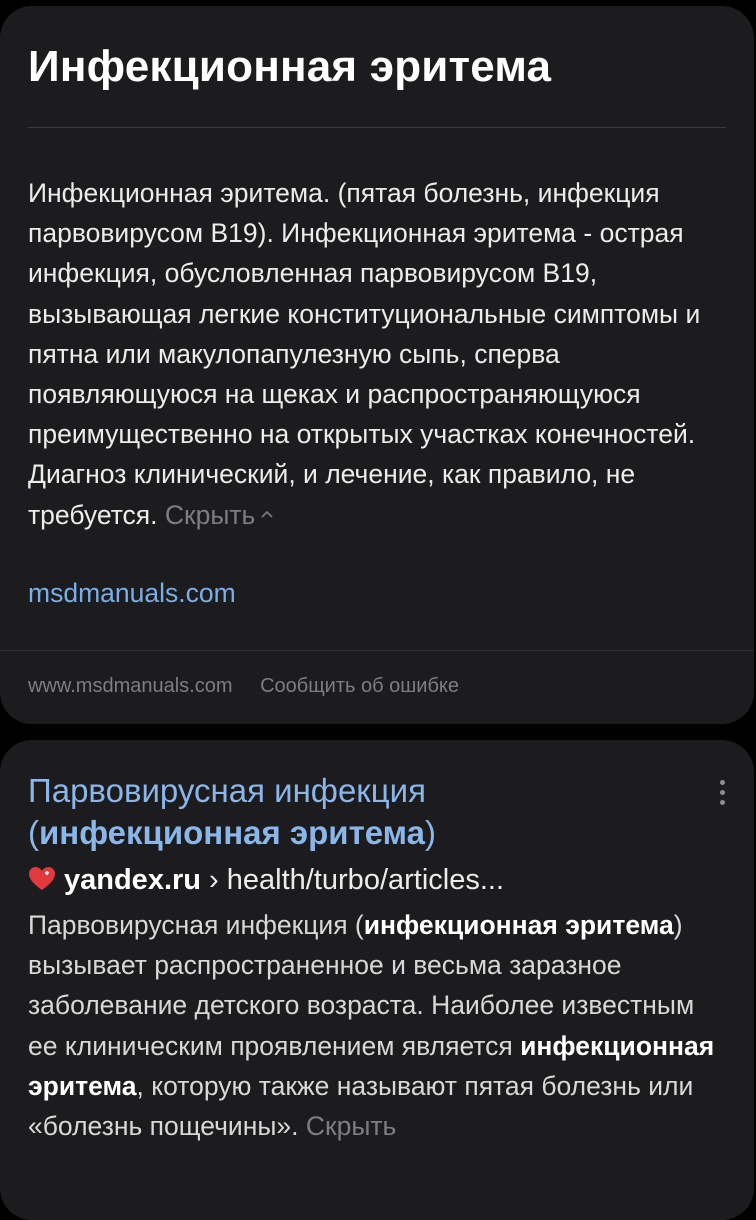  What do you see at coordinates (196, 925) in the screenshot?
I see `snippet-text: Парвовирусная инфекция (` at bounding box center [196, 925].